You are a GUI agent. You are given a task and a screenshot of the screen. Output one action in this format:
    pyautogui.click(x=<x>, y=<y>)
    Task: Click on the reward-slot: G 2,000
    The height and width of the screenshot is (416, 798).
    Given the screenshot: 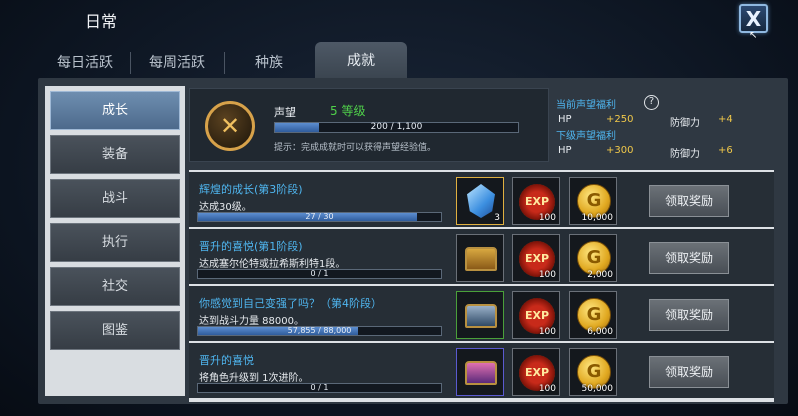 What is the action you would take?
    pyautogui.click(x=593, y=258)
    